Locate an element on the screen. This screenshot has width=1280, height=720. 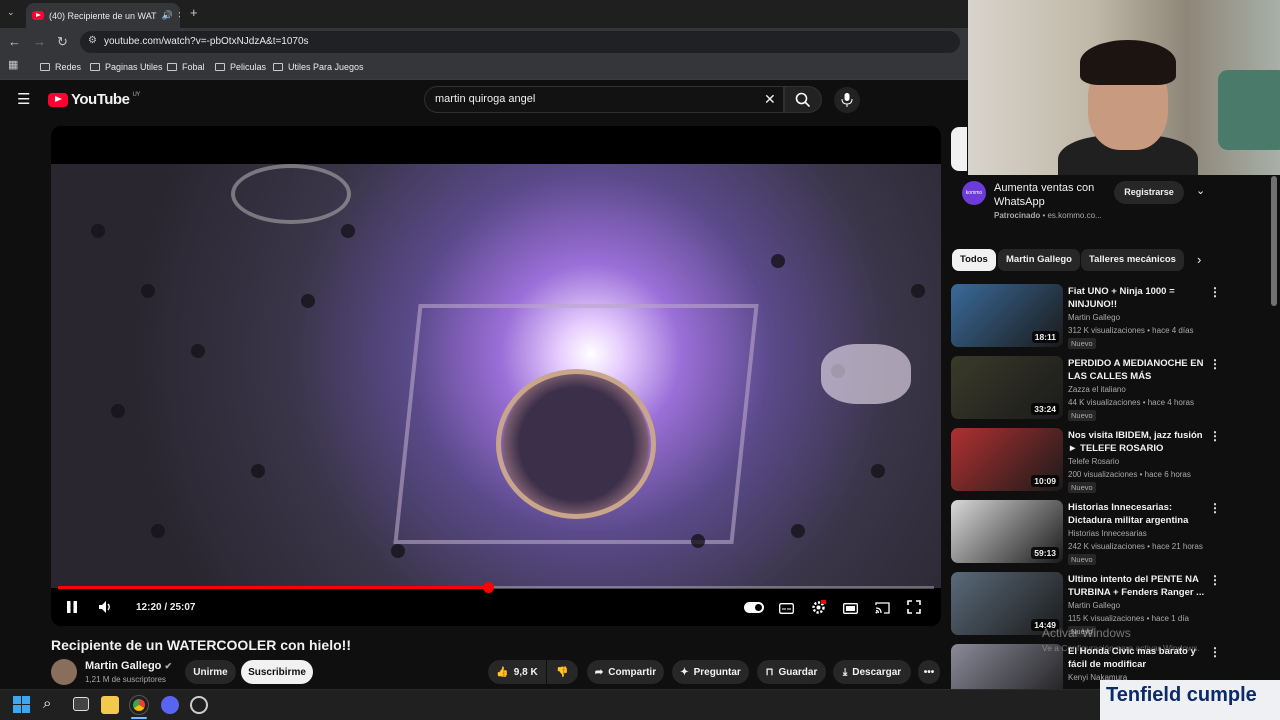
app-icon is located at coordinates (199, 705).